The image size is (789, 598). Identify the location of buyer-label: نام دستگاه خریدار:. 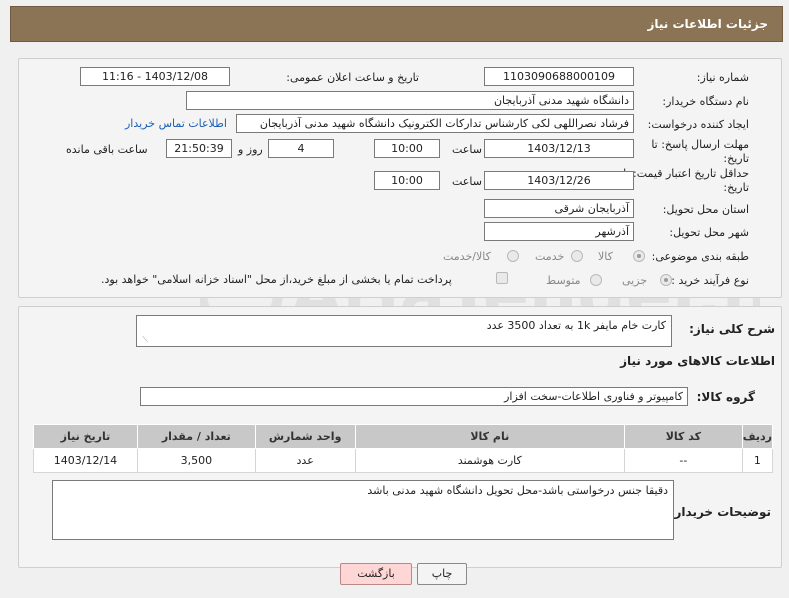
(705, 101).